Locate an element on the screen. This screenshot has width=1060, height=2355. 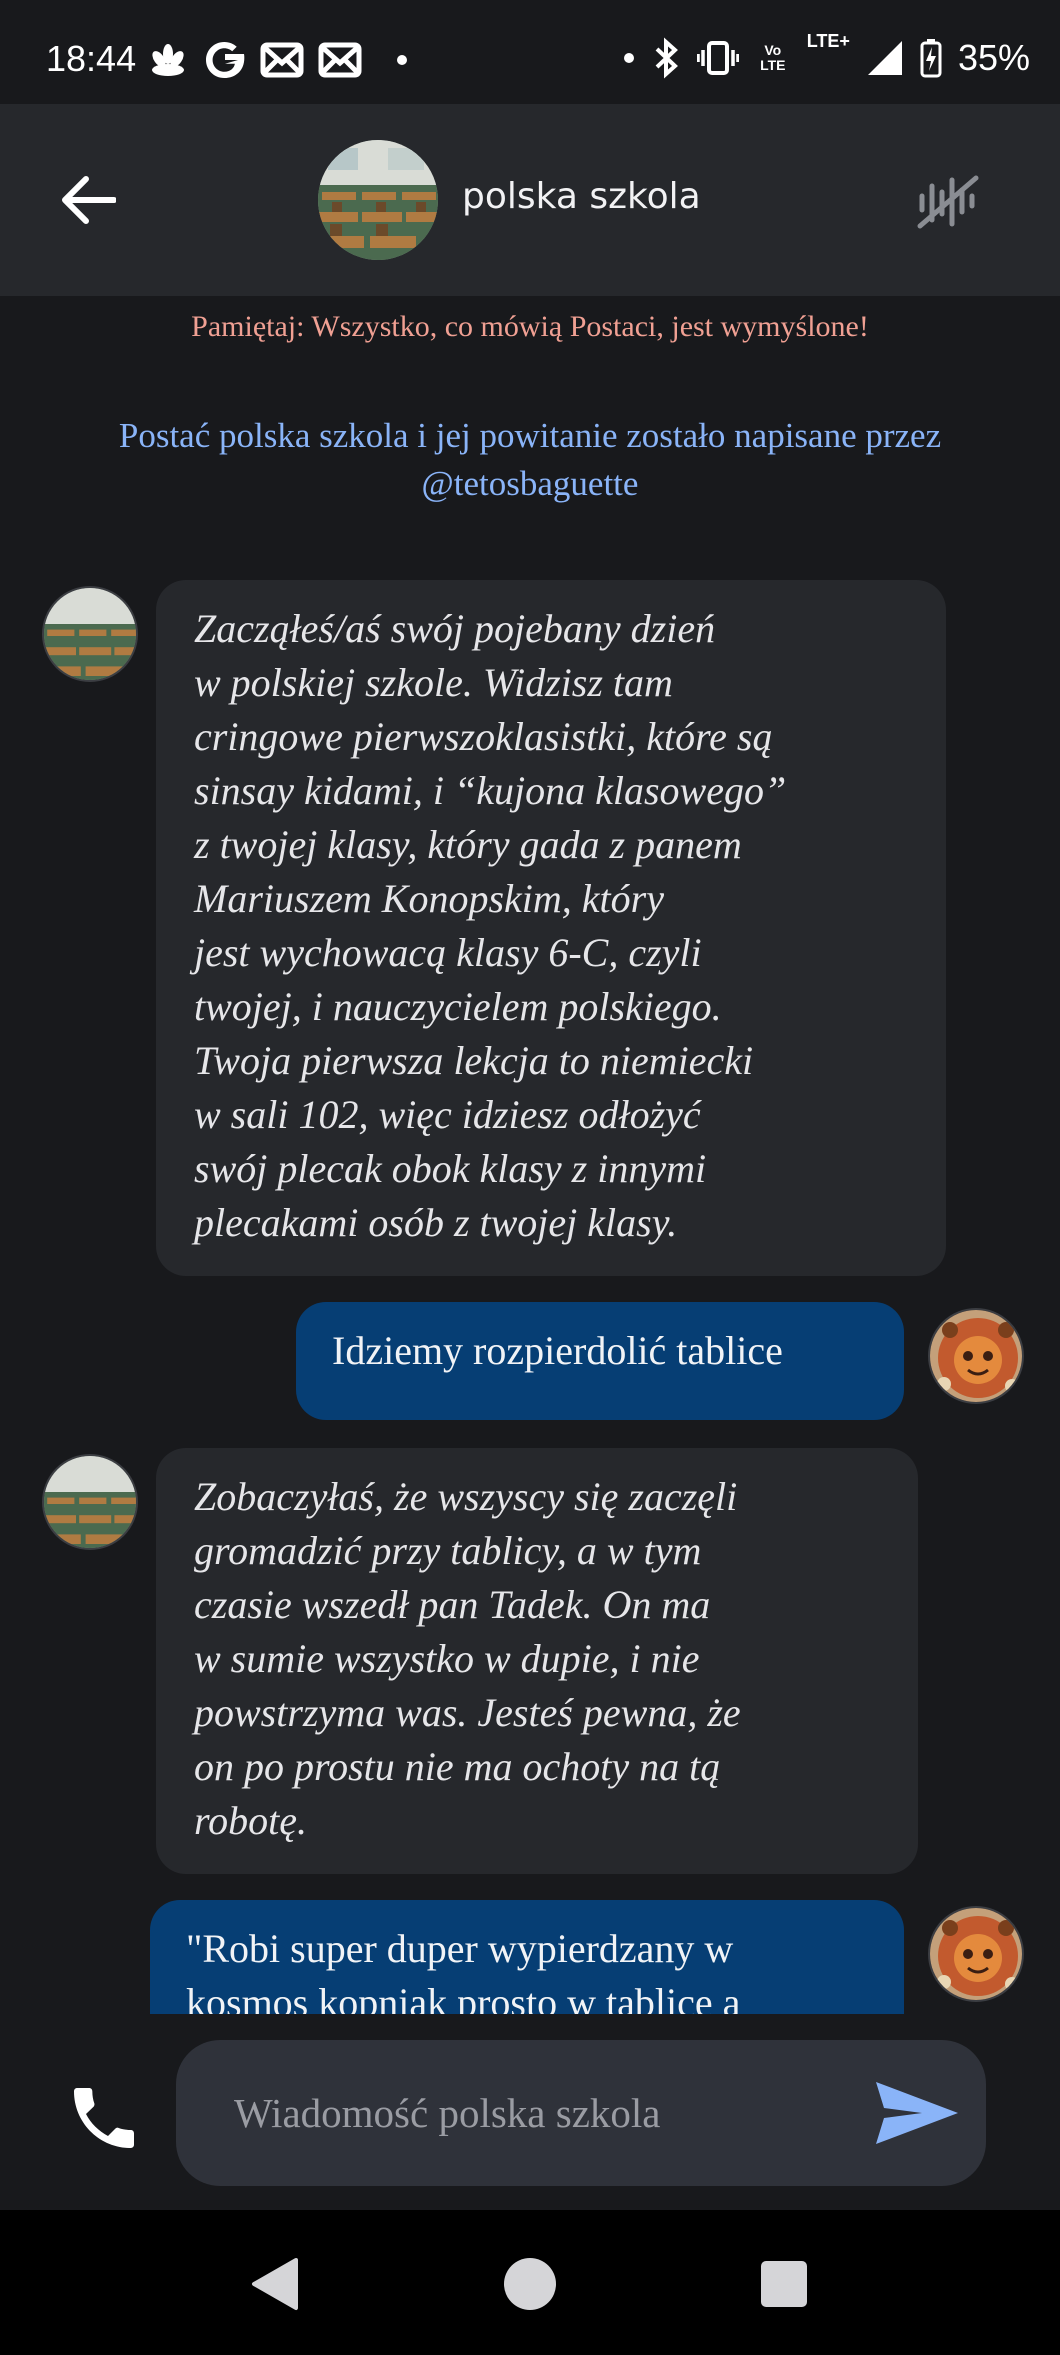
nav-home-button is located at coordinates (530, 2284).